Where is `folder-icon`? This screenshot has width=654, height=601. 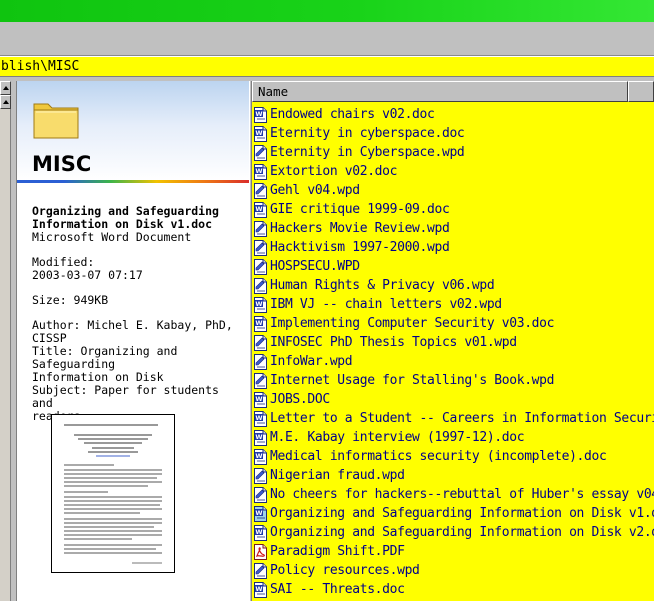 folder-icon is located at coordinates (56, 121).